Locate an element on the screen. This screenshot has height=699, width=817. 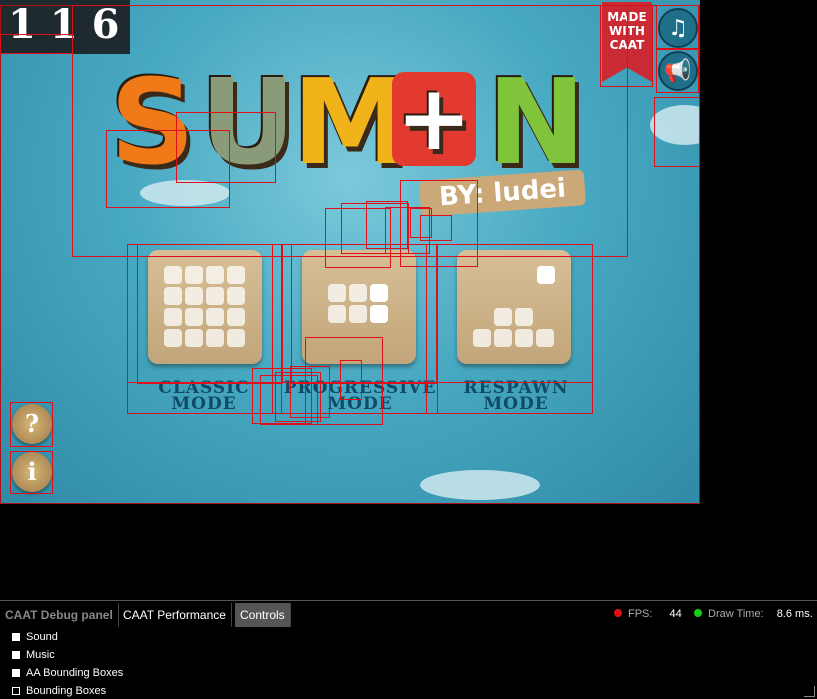
control-aa-bounding-boxes: AA Bounding Boxes is located at coordinates (67, 673).